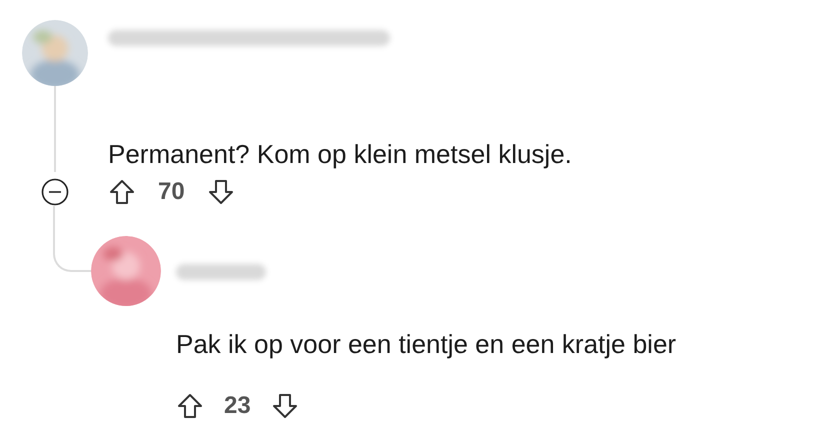  Describe the element at coordinates (55, 192) in the screenshot. I see `collapse-button` at that location.